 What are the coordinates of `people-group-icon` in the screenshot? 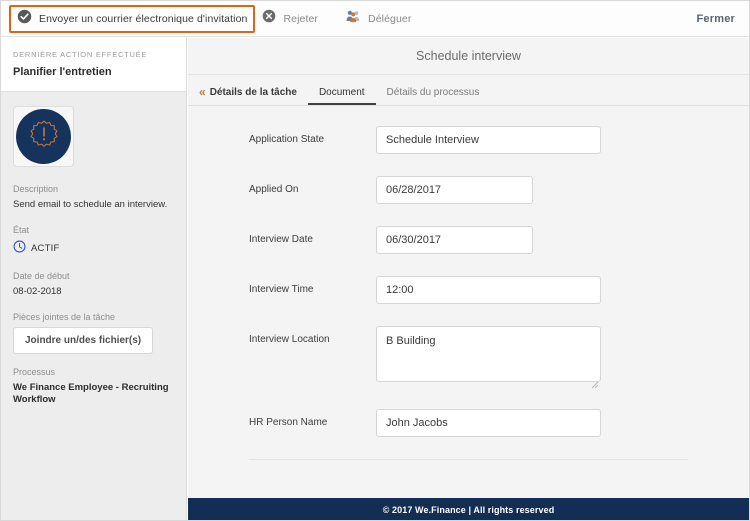 It's located at (353, 18).